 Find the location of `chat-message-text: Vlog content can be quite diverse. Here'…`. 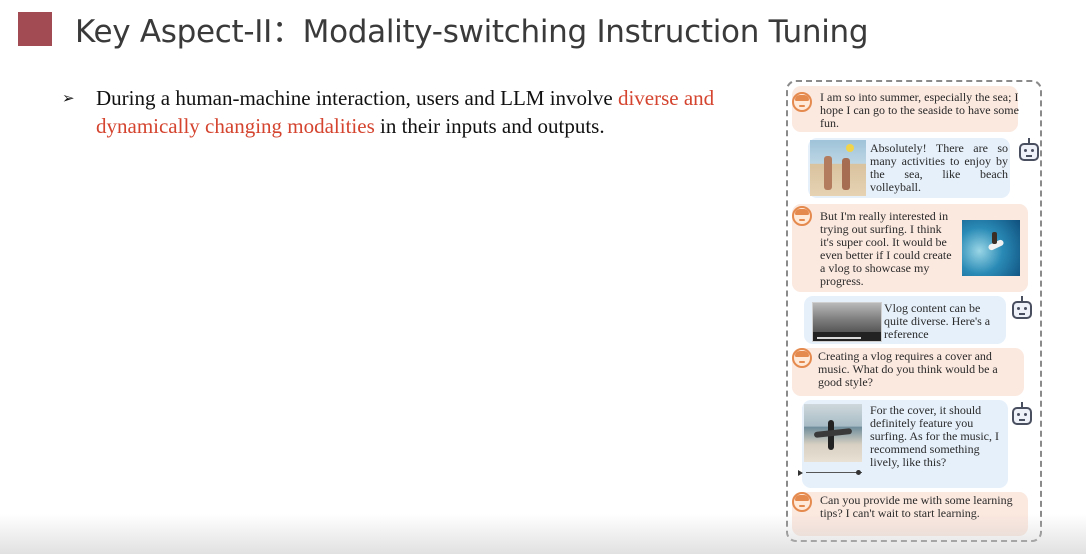

chat-message-text: Vlog content can be quite diverse. Here'… is located at coordinates (937, 321).